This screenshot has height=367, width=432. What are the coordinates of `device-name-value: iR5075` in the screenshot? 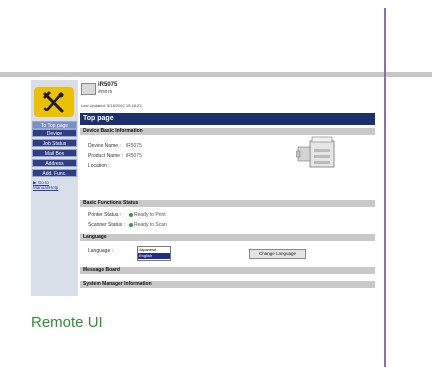 It's located at (134, 146).